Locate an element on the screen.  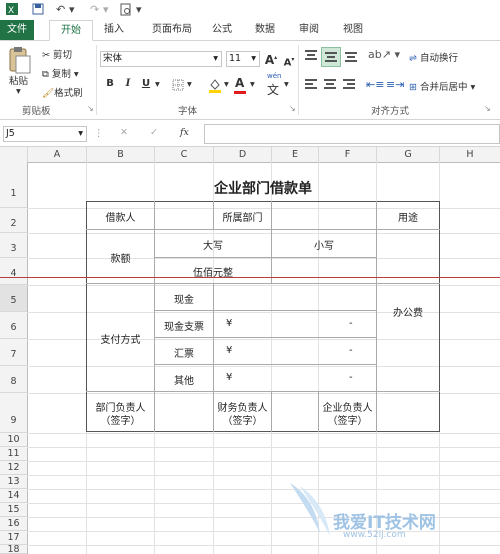
row-header: 15 is located at coordinates (13, 510).